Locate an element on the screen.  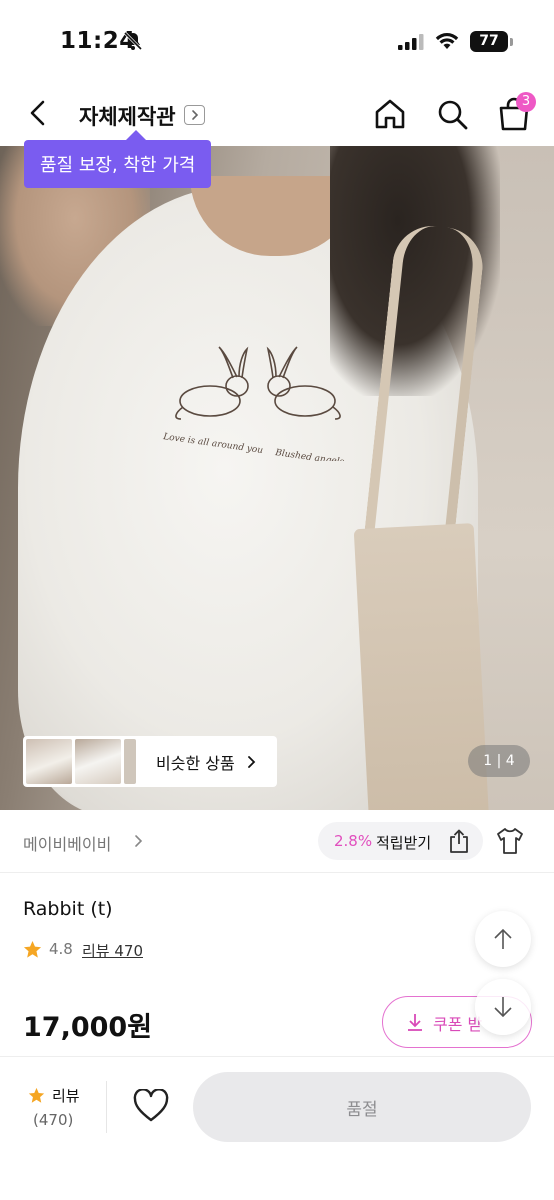
seller-name-link: 메이비베이비 is located at coordinates (67, 843).